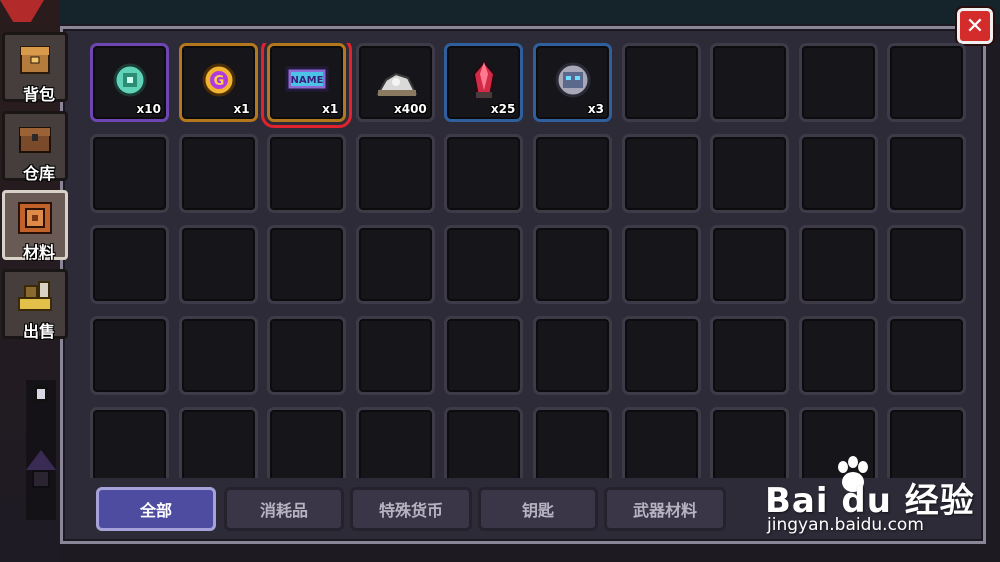 The height and width of the screenshot is (562, 1000). What do you see at coordinates (35, 218) in the screenshot?
I see `materials-box-icon` at bounding box center [35, 218].